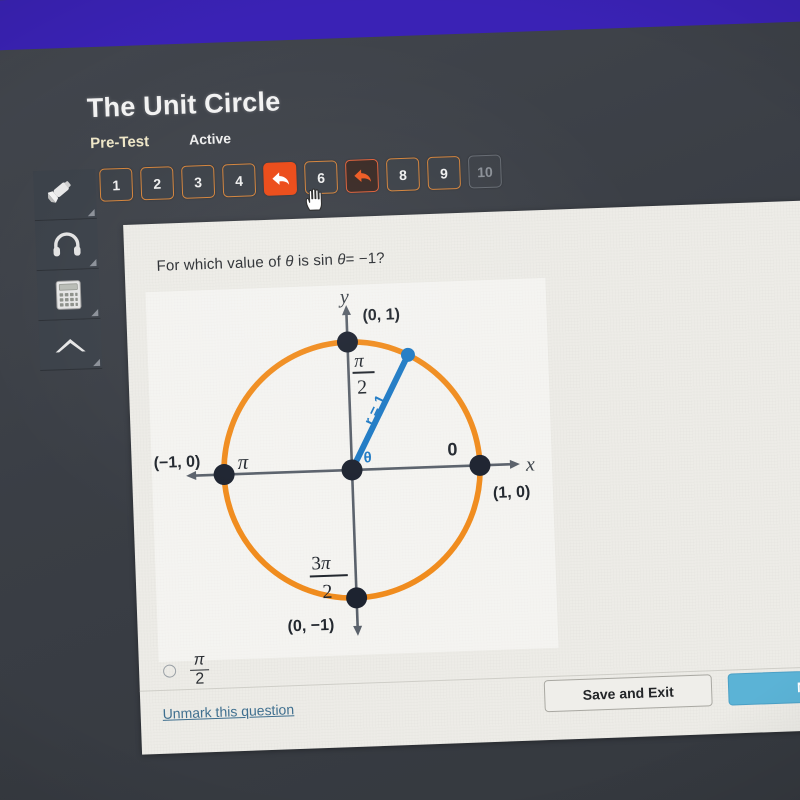 Image resolution: width=800 pixels, height=800 pixels. I want to click on next-button: Next, so click(763, 686).